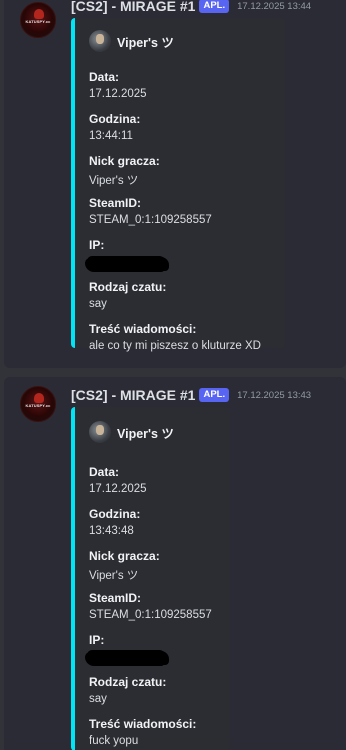 The image size is (346, 750). What do you see at coordinates (175, 346) in the screenshot?
I see `field-value-message-content: ale co ty mi piszesz o kluturze XD` at bounding box center [175, 346].